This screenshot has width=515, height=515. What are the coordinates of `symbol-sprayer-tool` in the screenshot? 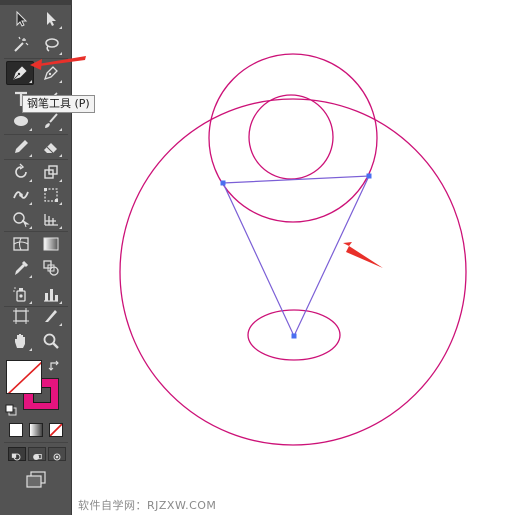 It's located at (21, 294).